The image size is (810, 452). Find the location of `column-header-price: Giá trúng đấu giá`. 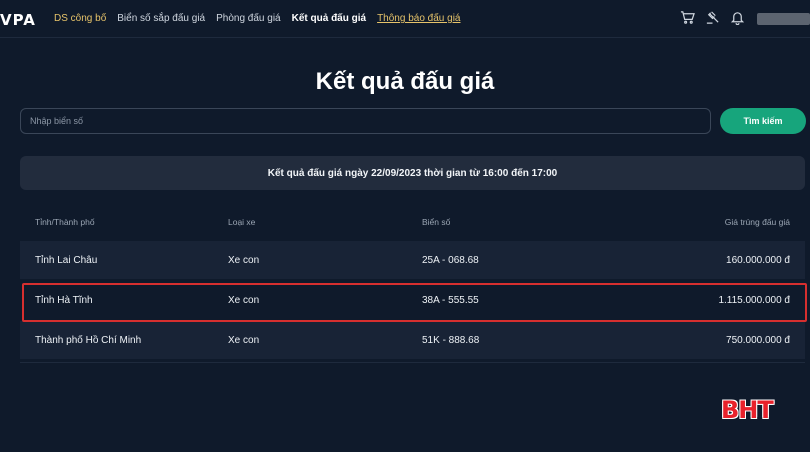

column-header-price: Giá trúng đấu giá is located at coordinates (757, 222).